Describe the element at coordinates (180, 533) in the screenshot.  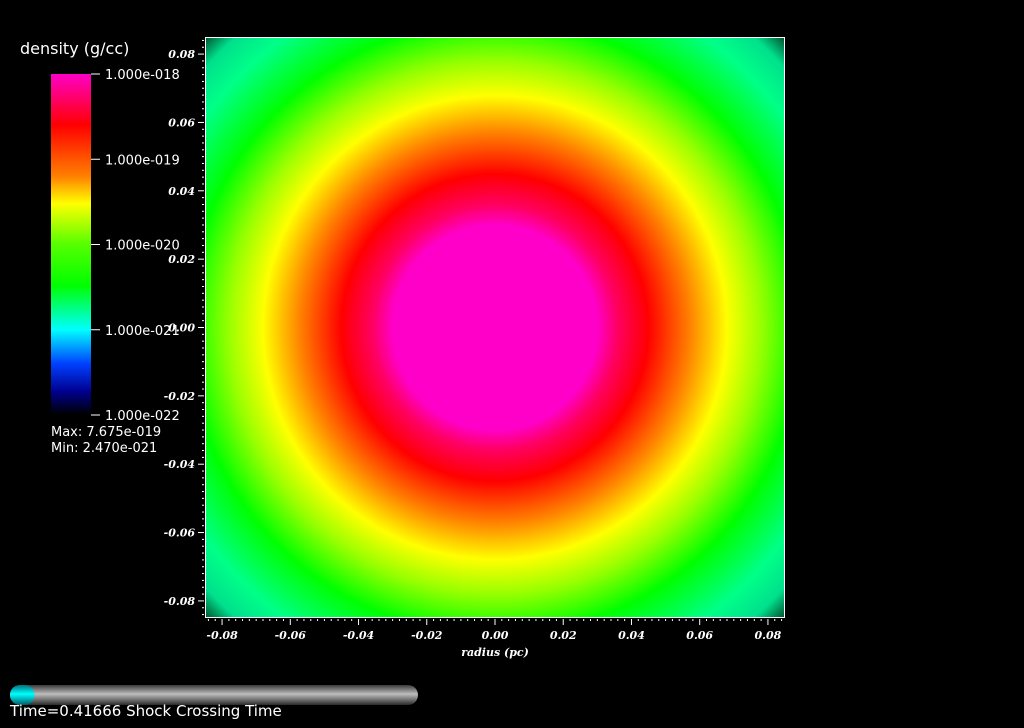
I see `y-tick-label: -0.06` at that location.